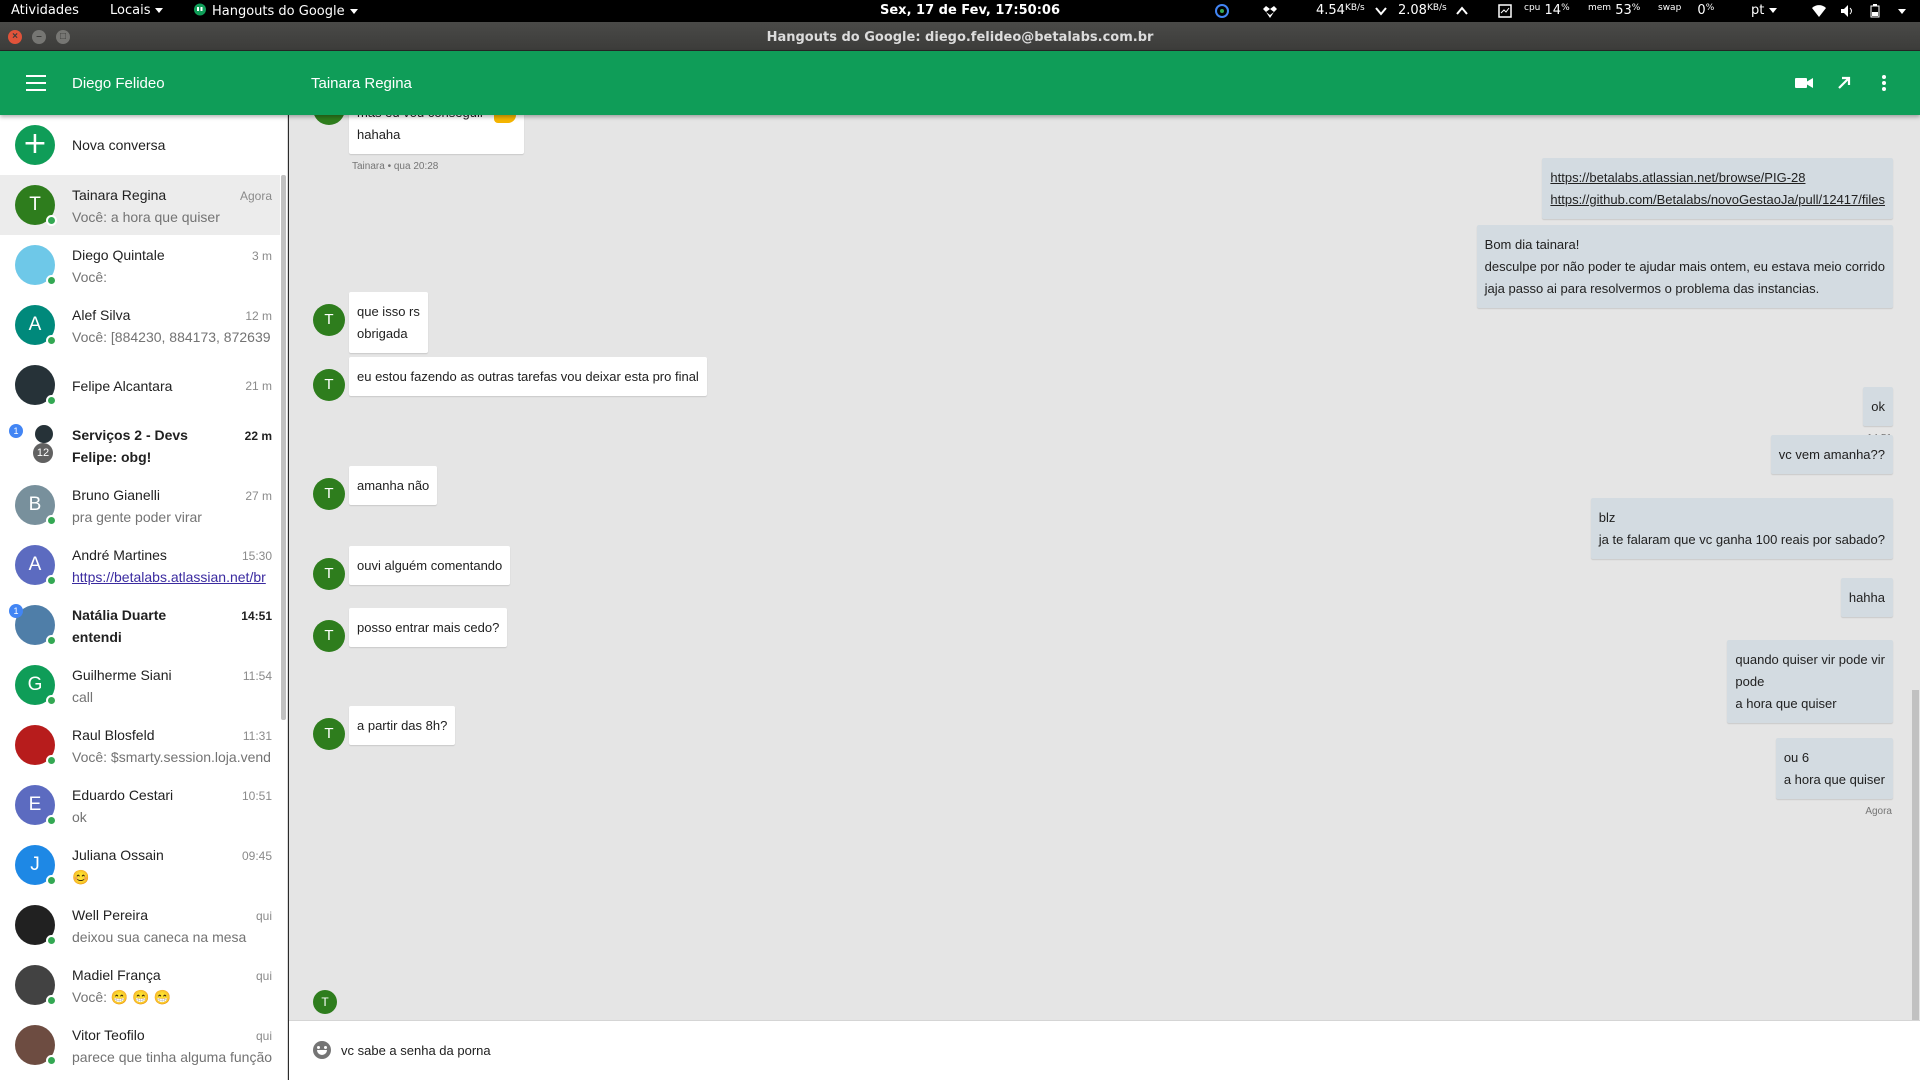  Describe the element at coordinates (140, 505) in the screenshot. I see `conversation-item: B Bruno Gianelli 27 m pra gente poder virar` at that location.